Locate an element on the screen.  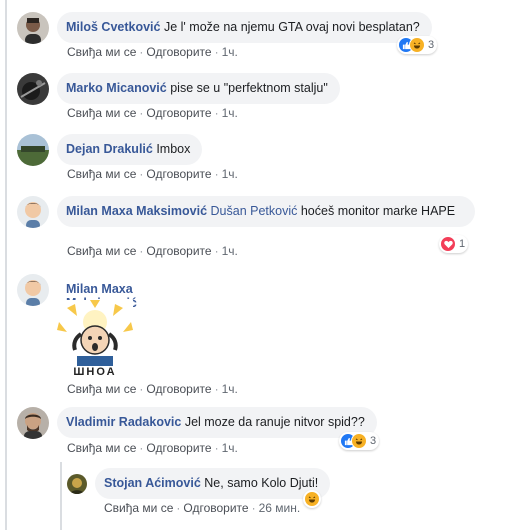
mention-link: Dušan Petković is located at coordinates (254, 211).